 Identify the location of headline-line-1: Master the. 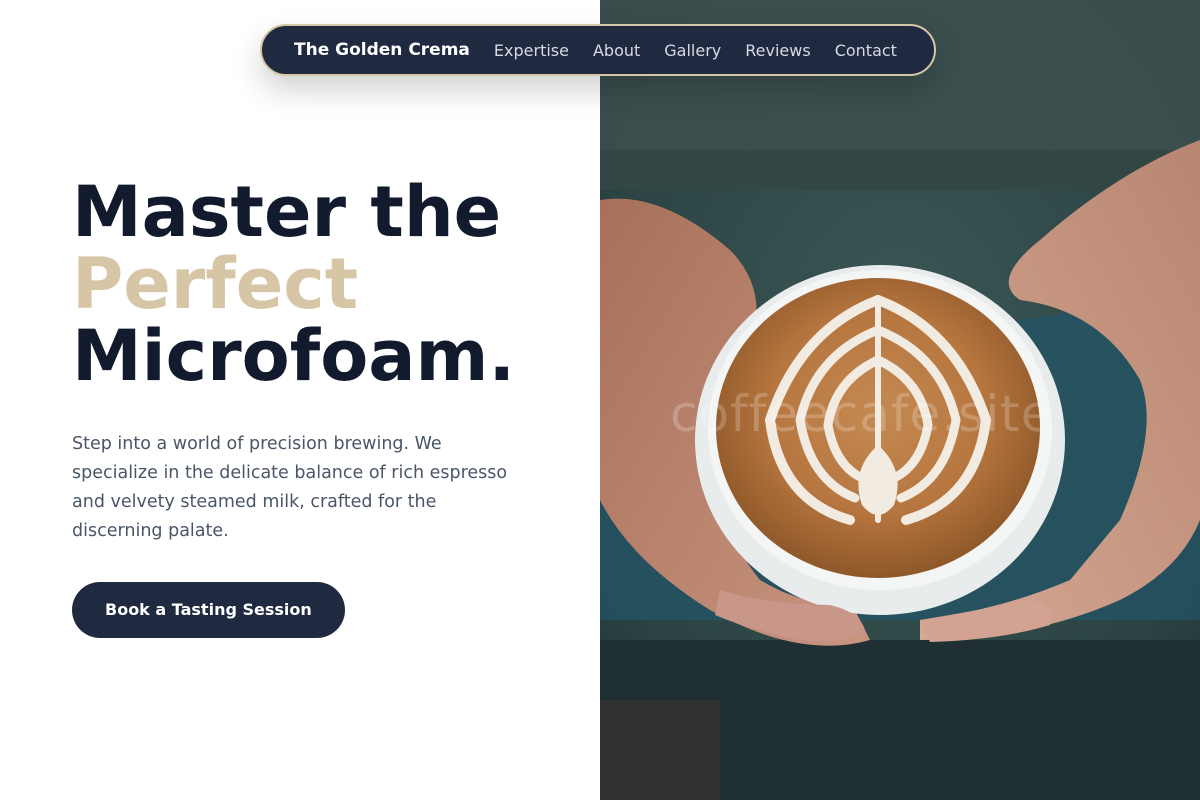
(287, 212).